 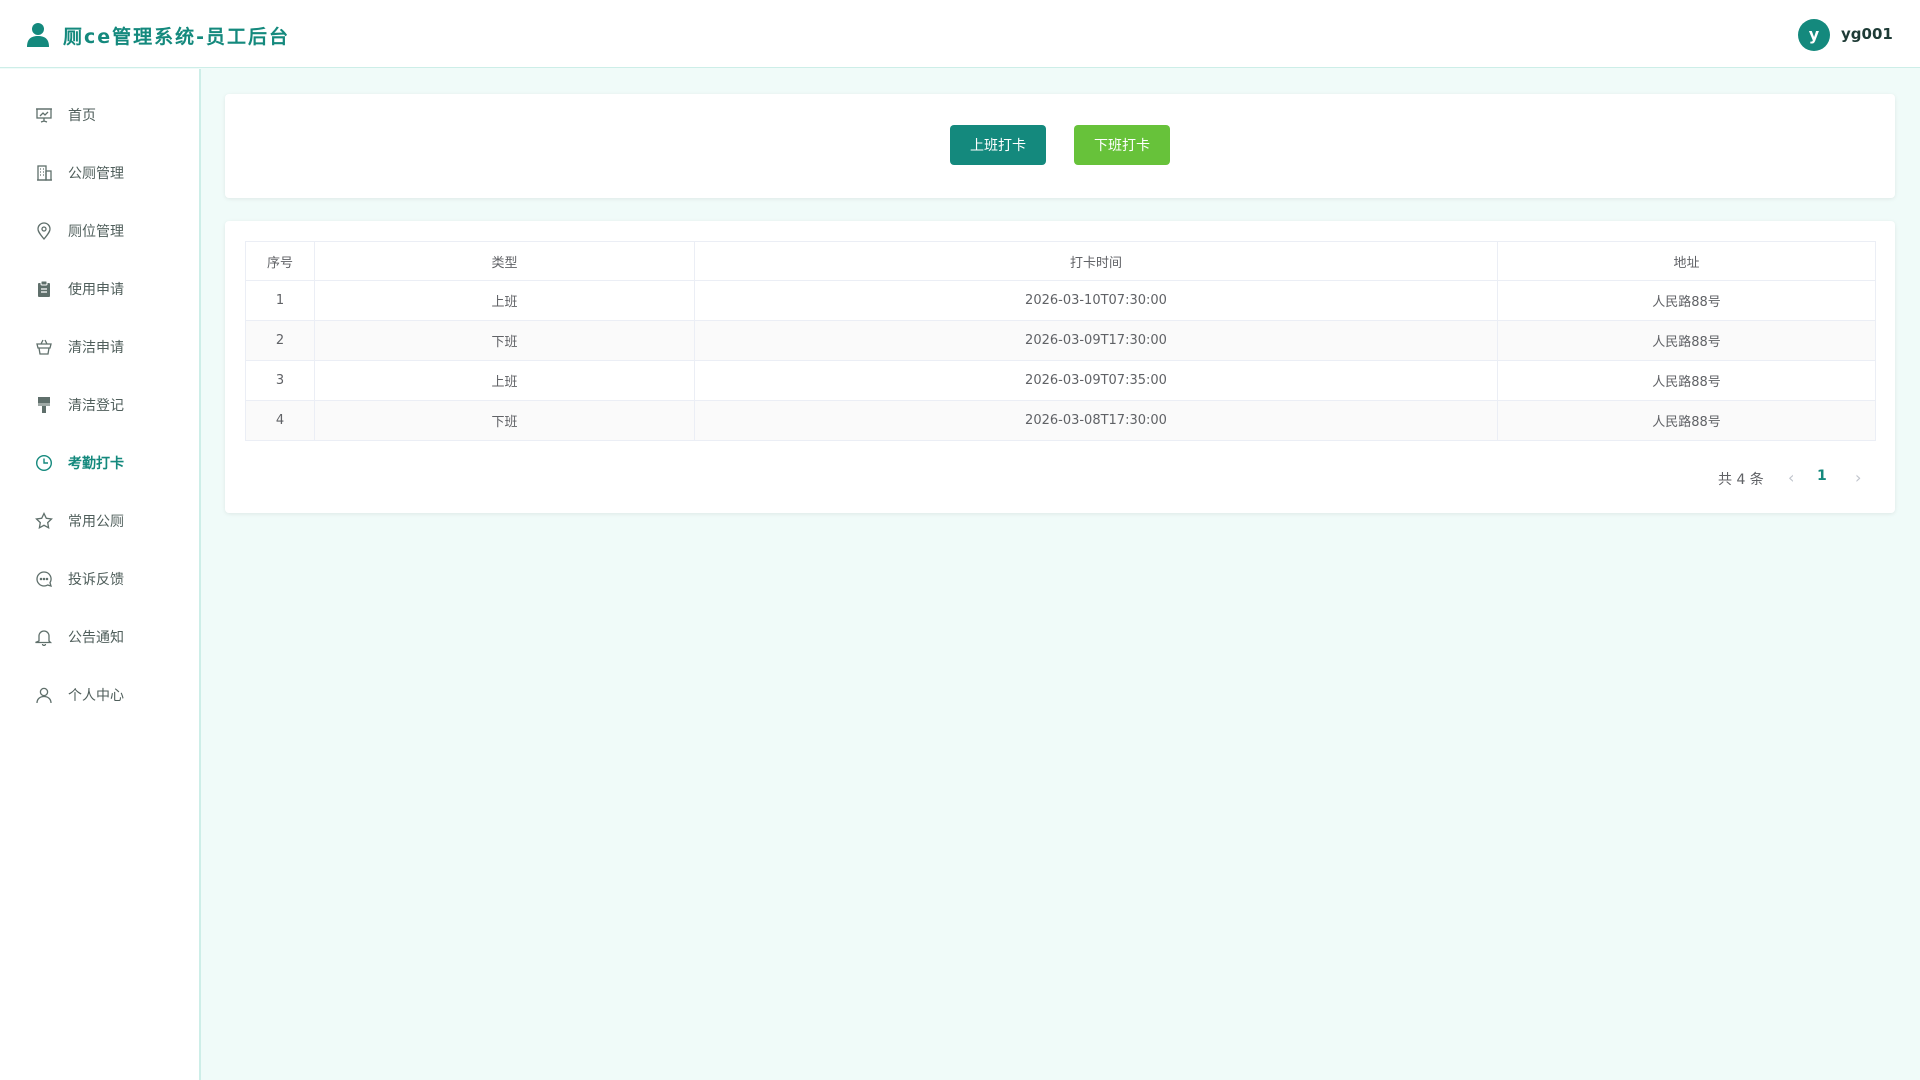 What do you see at coordinates (96, 174) in the screenshot?
I see `sidebar-item-label: 公厕管理` at bounding box center [96, 174].